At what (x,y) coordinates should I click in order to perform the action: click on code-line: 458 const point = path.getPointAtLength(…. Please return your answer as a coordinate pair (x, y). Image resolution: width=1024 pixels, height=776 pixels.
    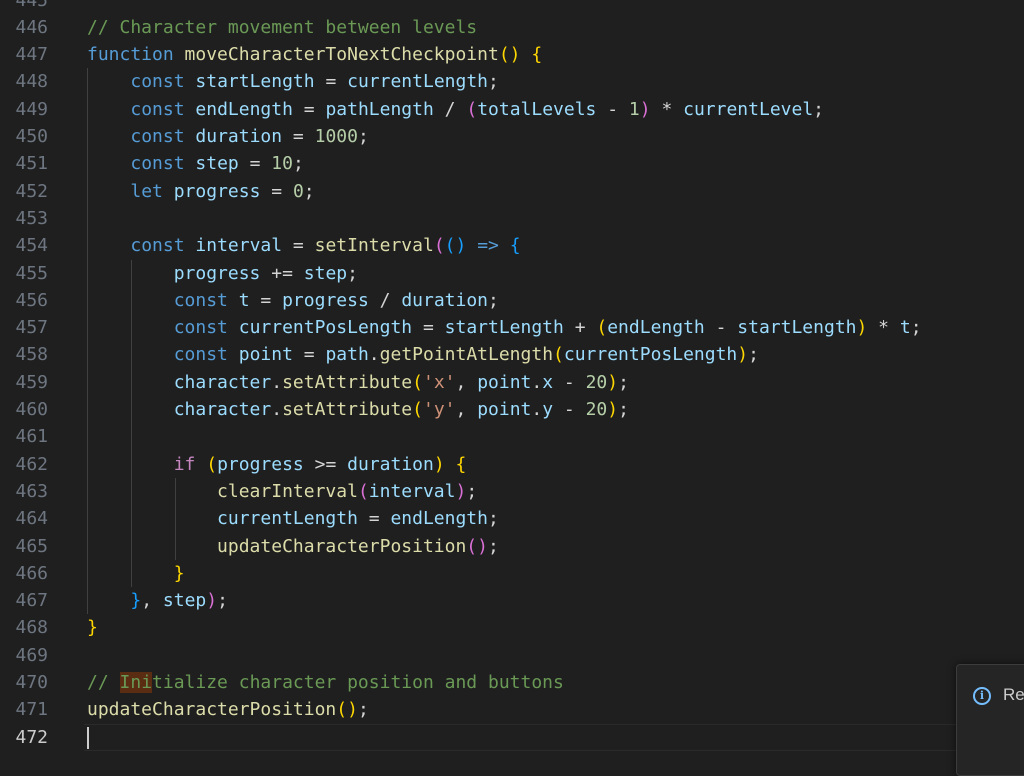
    Looking at the image, I should click on (512, 354).